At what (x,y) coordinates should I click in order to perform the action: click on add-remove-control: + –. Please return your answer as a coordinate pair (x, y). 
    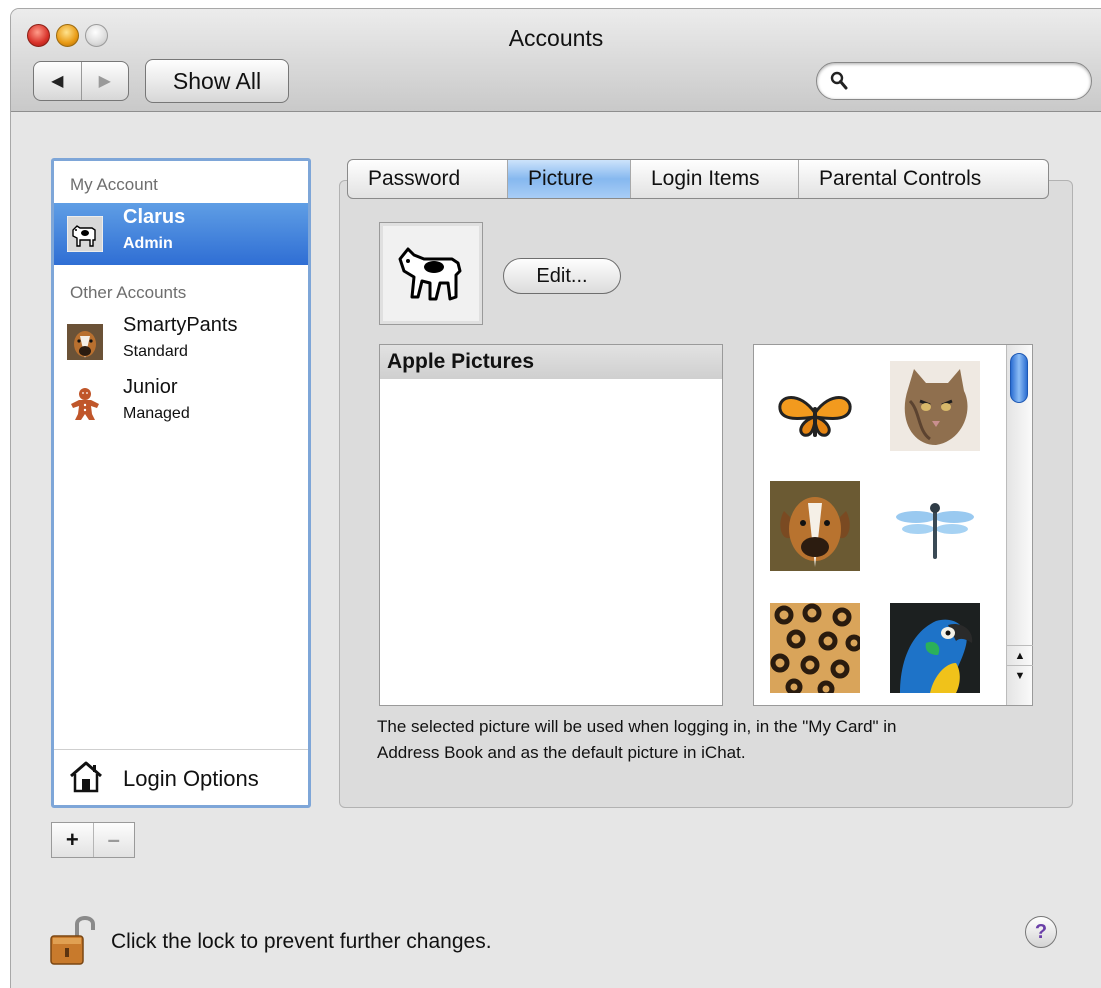
    Looking at the image, I should click on (93, 840).